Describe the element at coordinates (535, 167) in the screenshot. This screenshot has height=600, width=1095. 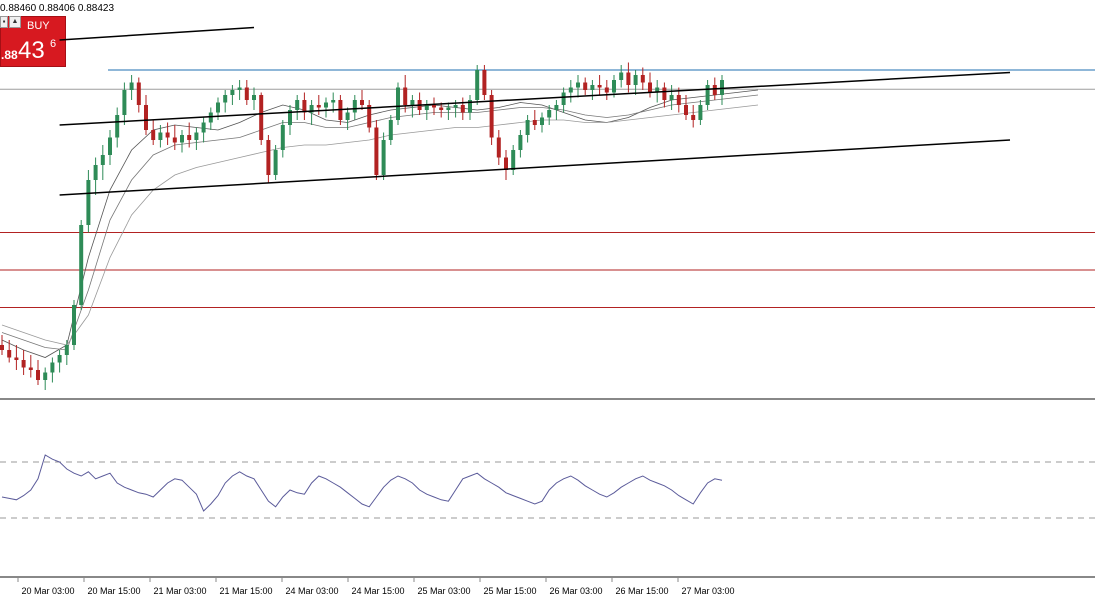
I see `trendline-lower_channel` at that location.